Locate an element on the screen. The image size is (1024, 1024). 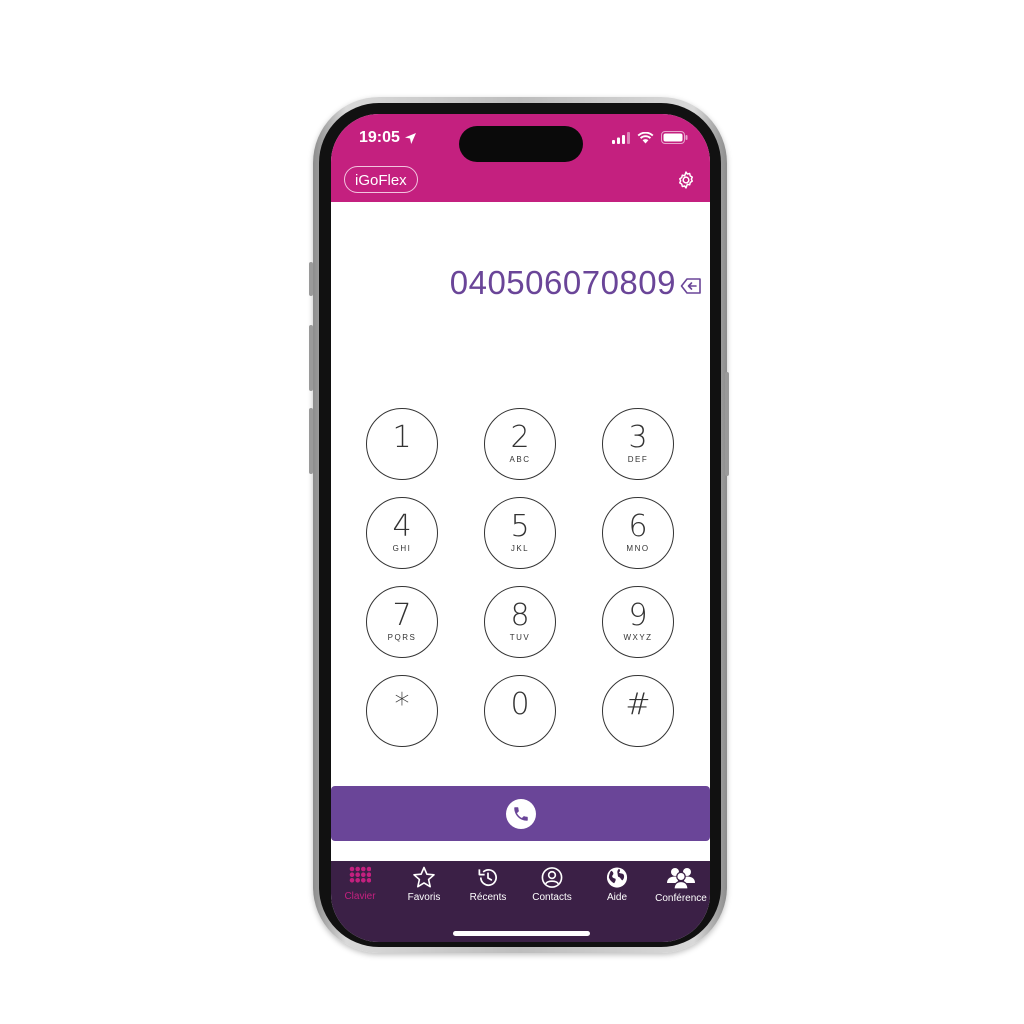
gear-icon is located at coordinates (686, 180).